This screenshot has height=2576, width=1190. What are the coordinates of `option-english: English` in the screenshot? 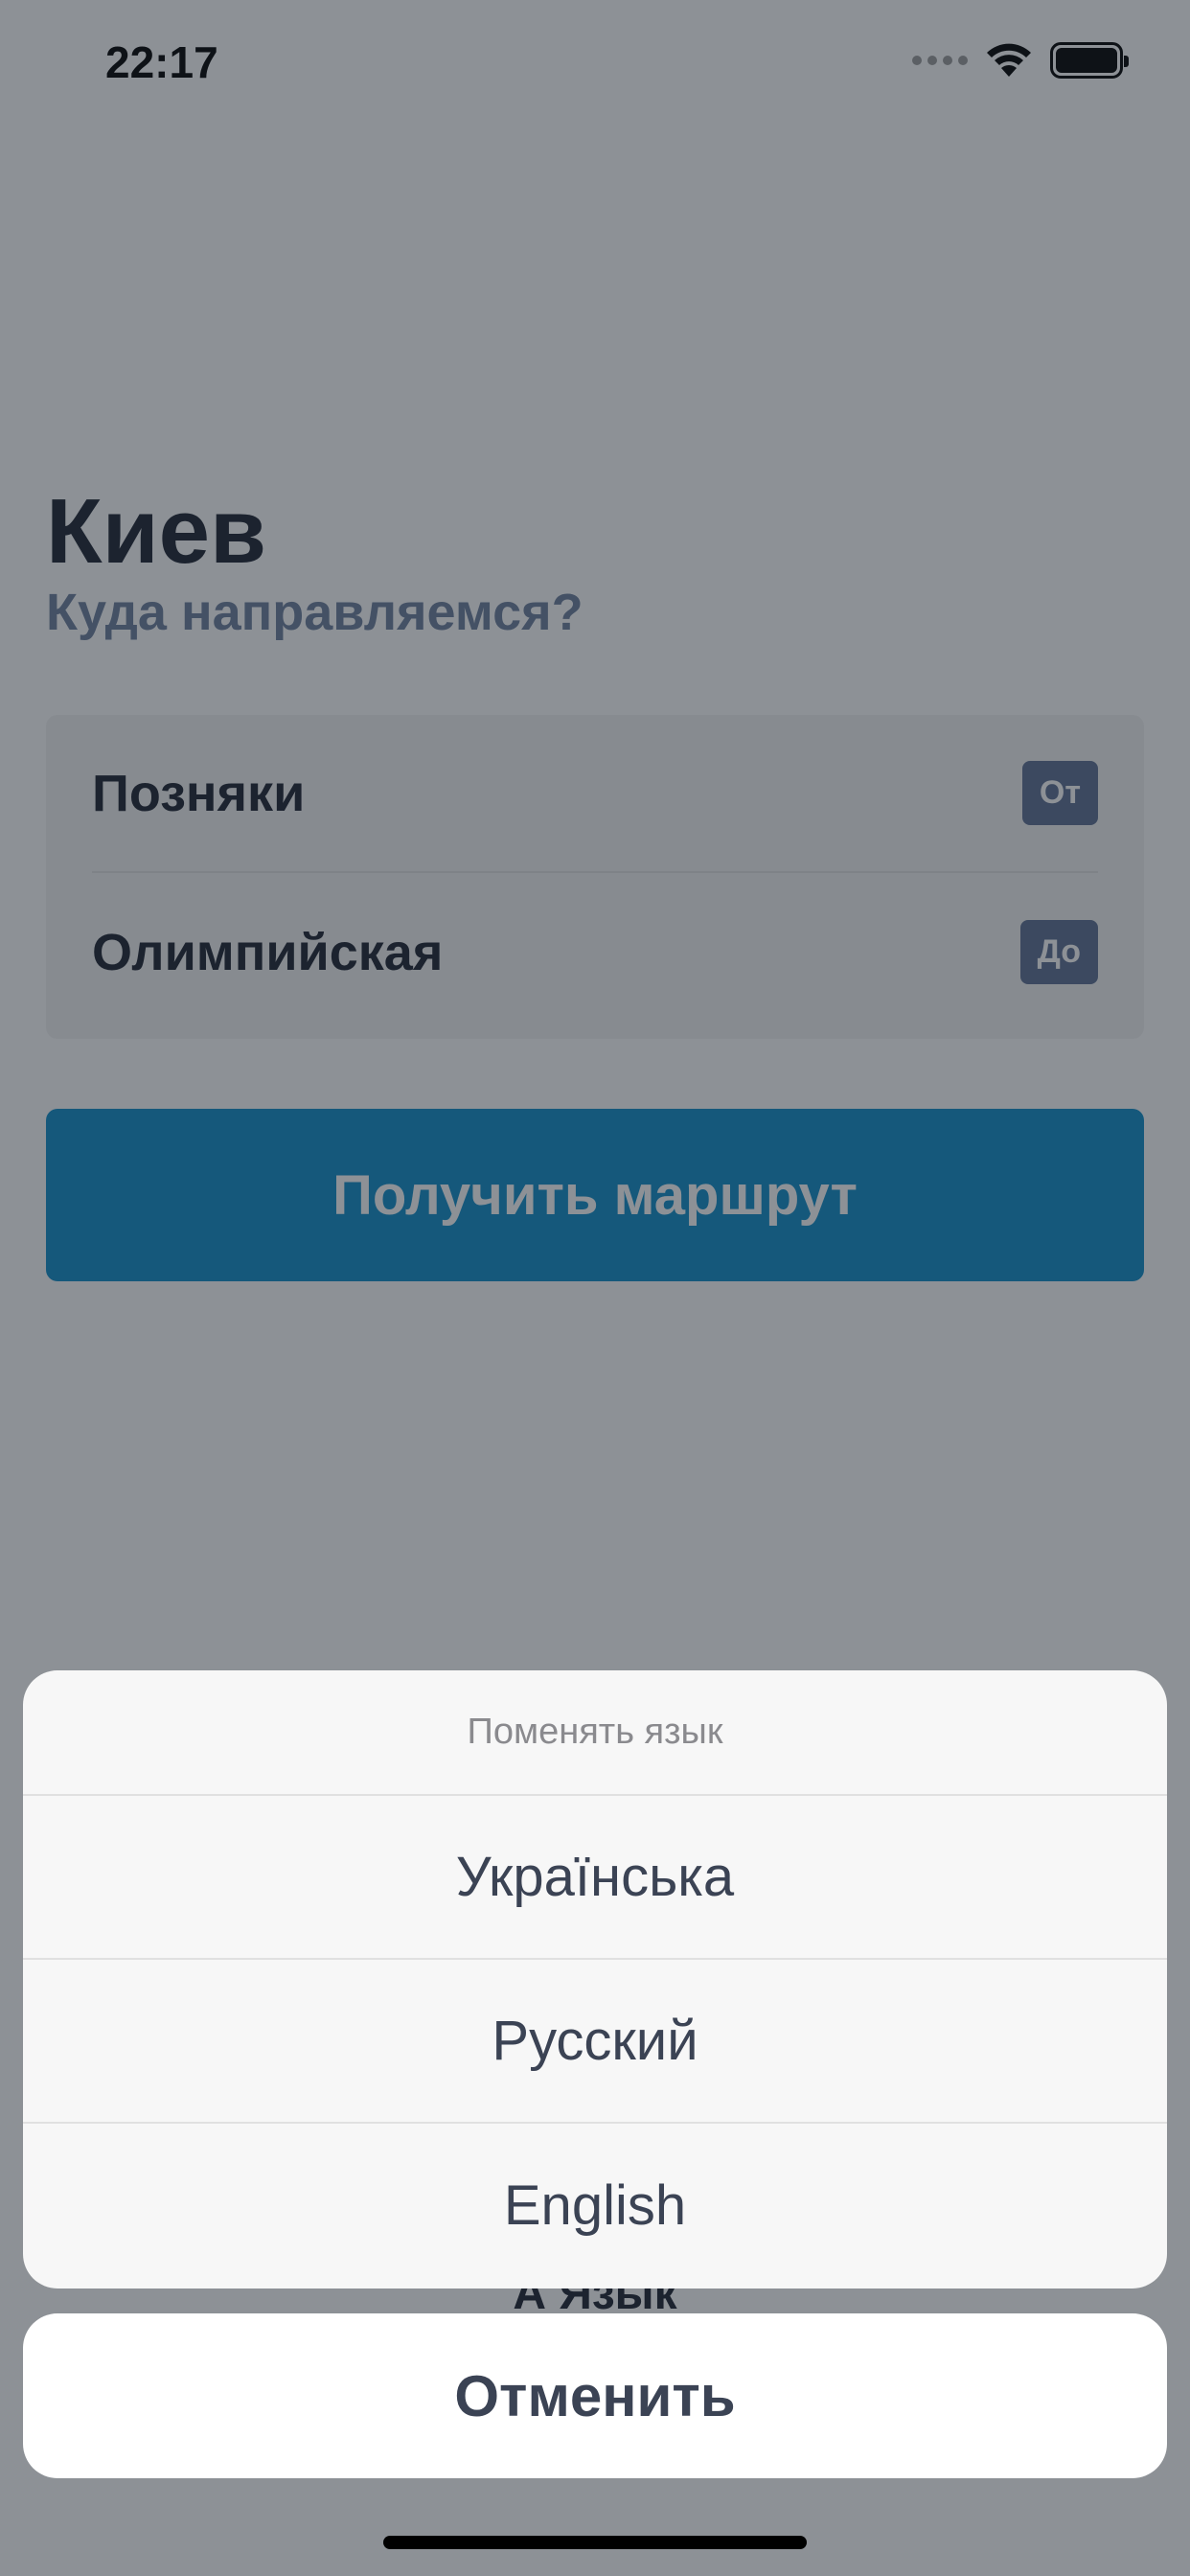 It's located at (595, 2206).